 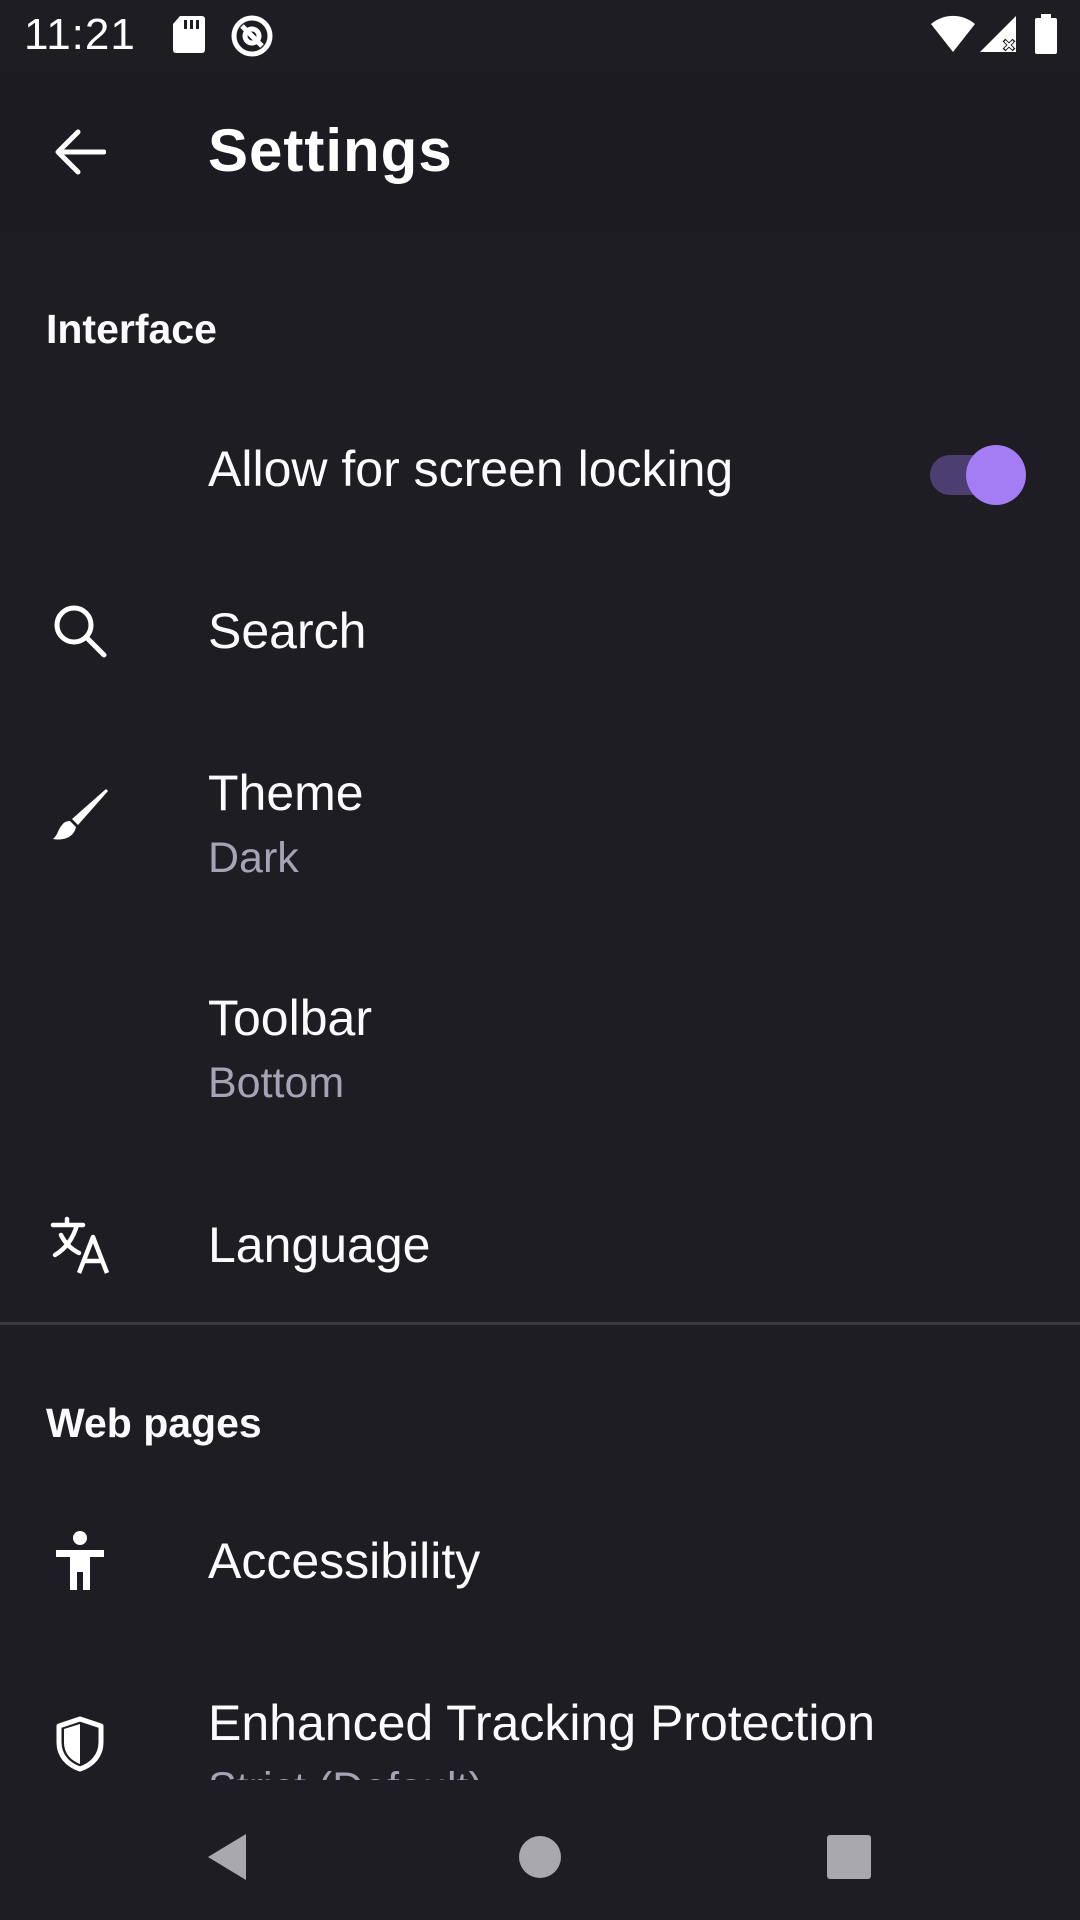 I want to click on setting-title: Language, so click(x=319, y=1245).